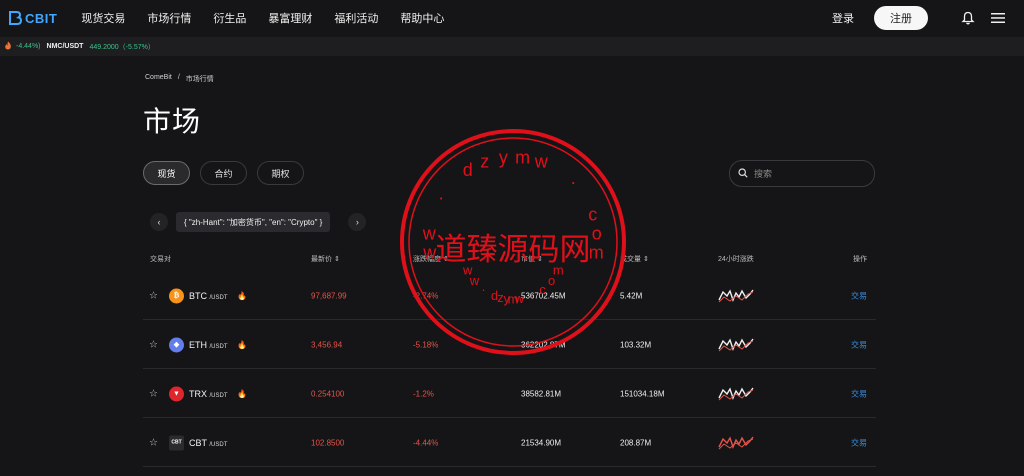 This screenshot has width=1024, height=476. I want to click on price-cell: 3,456.94, so click(327, 344).